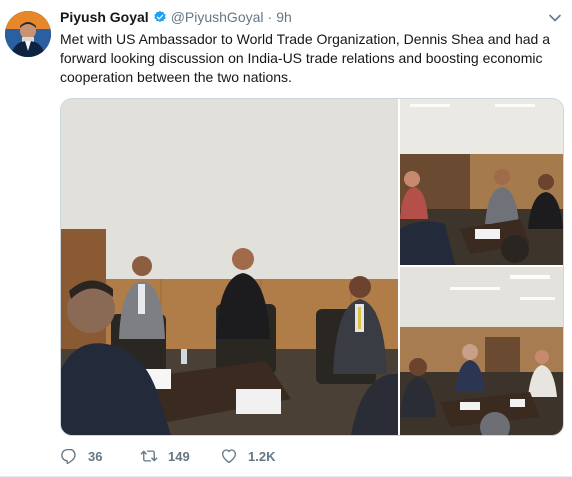 The width and height of the screenshot is (572, 477). I want to click on reply-button: 36, so click(100, 456).